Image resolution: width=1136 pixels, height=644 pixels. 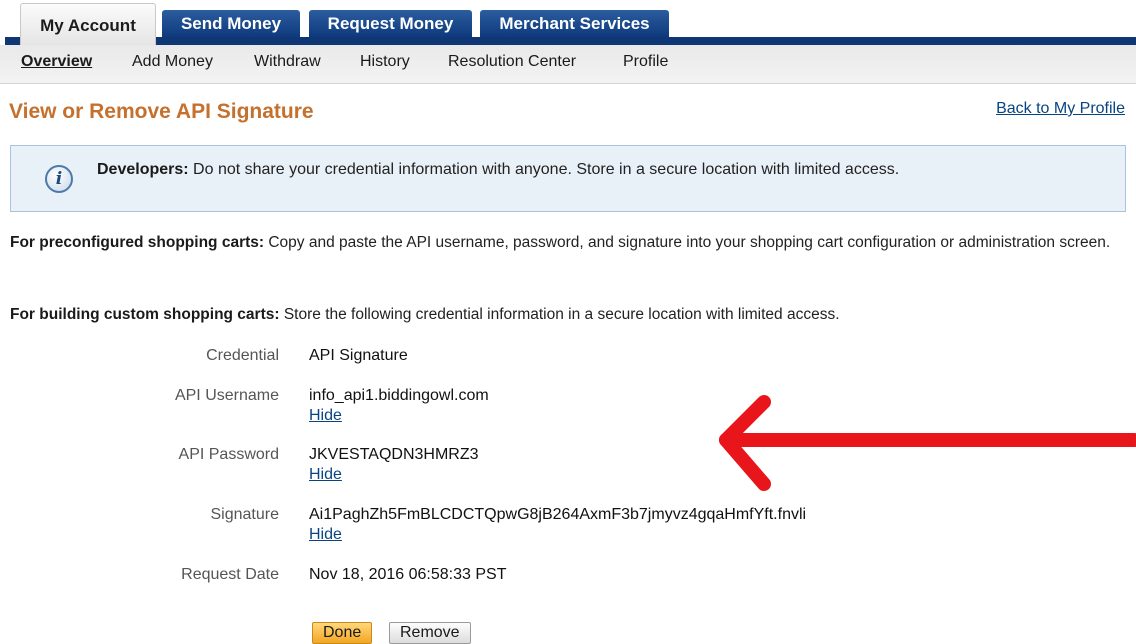 What do you see at coordinates (358, 355) in the screenshot?
I see `credential-value: API Signature` at bounding box center [358, 355].